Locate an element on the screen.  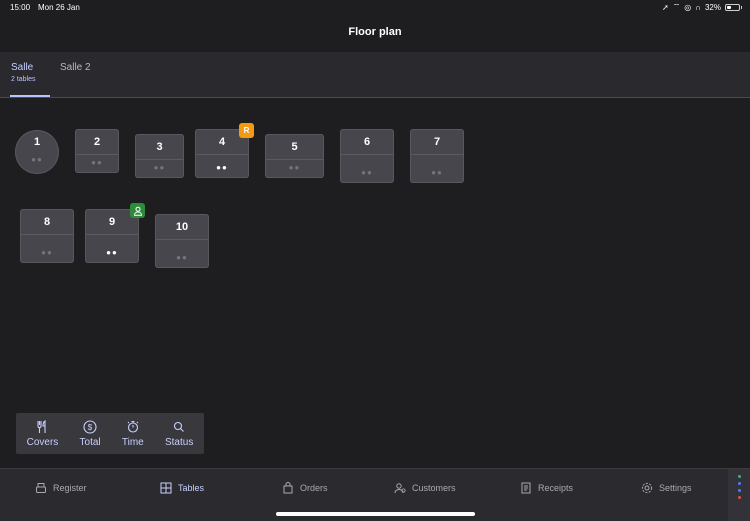
nav-label: Orders is located at coordinates (314, 488).